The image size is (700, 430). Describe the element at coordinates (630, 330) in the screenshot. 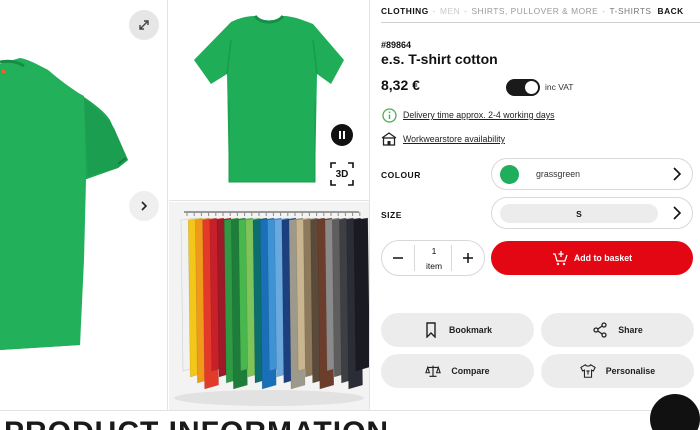

I see `share-label: Share` at that location.